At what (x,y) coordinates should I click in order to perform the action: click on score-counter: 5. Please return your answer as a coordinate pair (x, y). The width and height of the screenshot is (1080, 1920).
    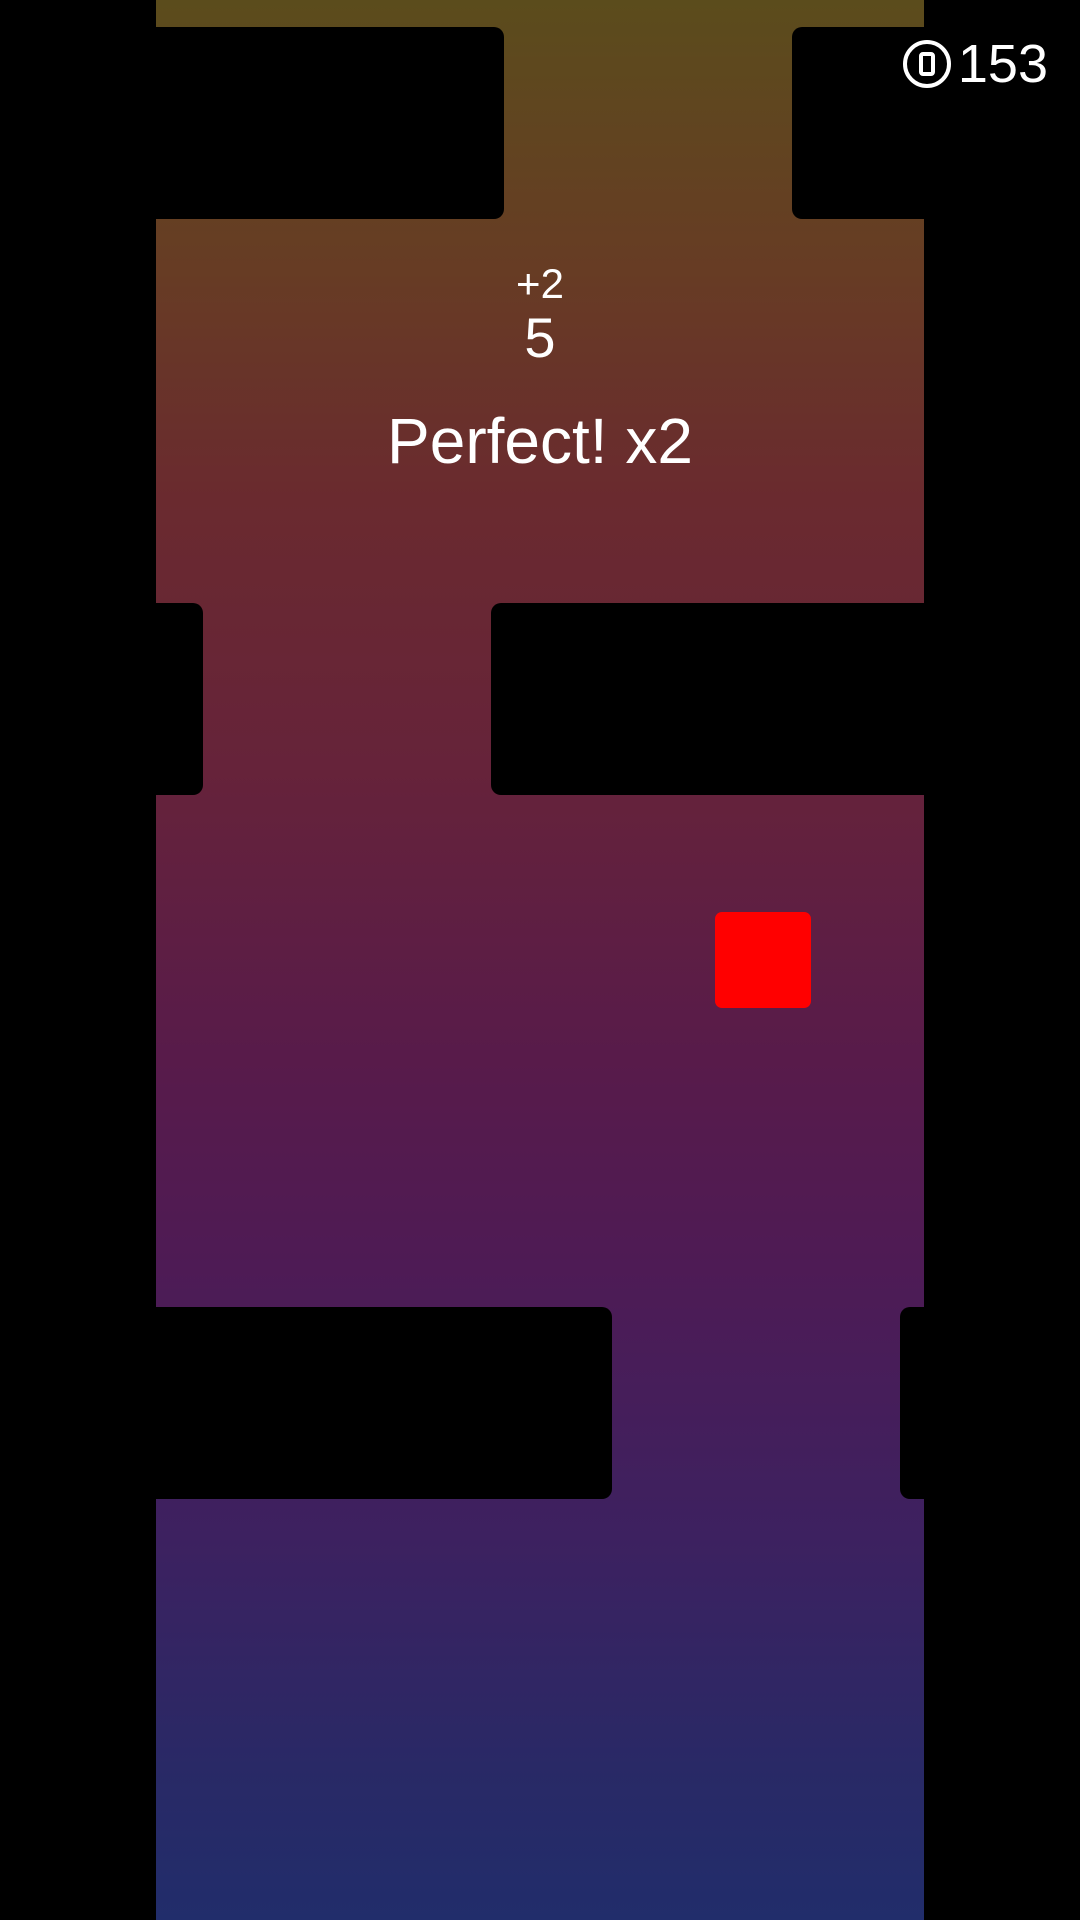
    Looking at the image, I should click on (540, 337).